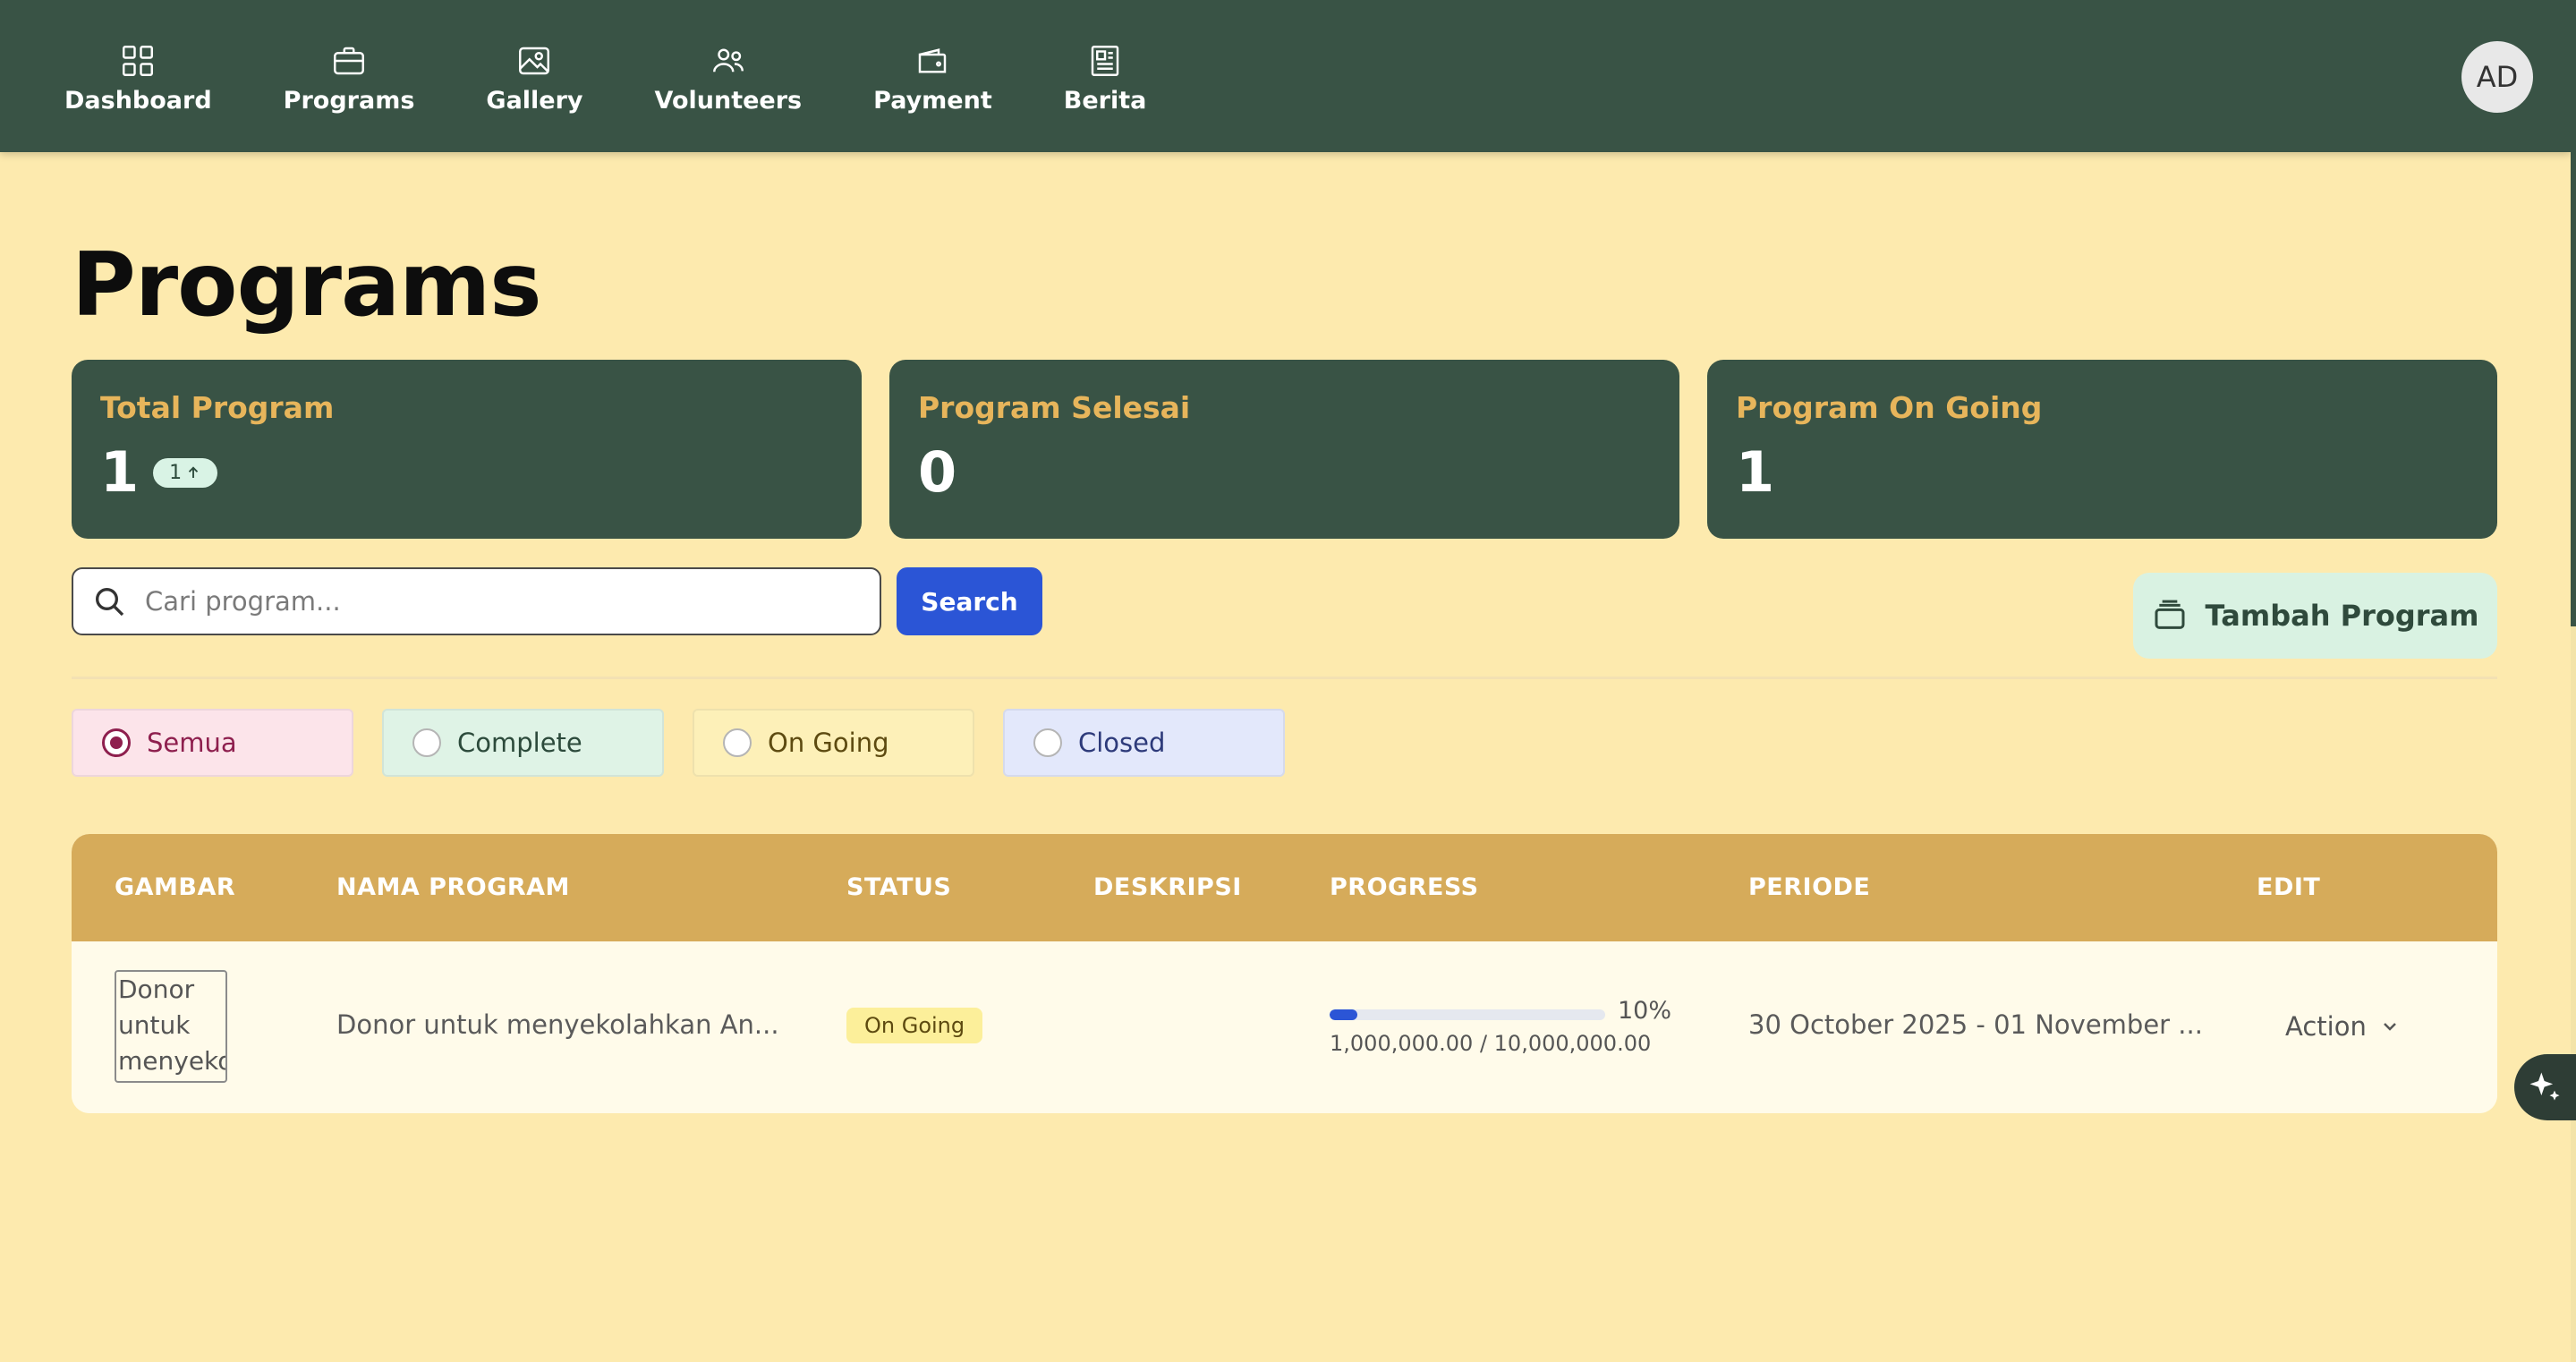 The image size is (2576, 1362). Describe the element at coordinates (933, 59) in the screenshot. I see `wallet-icon` at that location.